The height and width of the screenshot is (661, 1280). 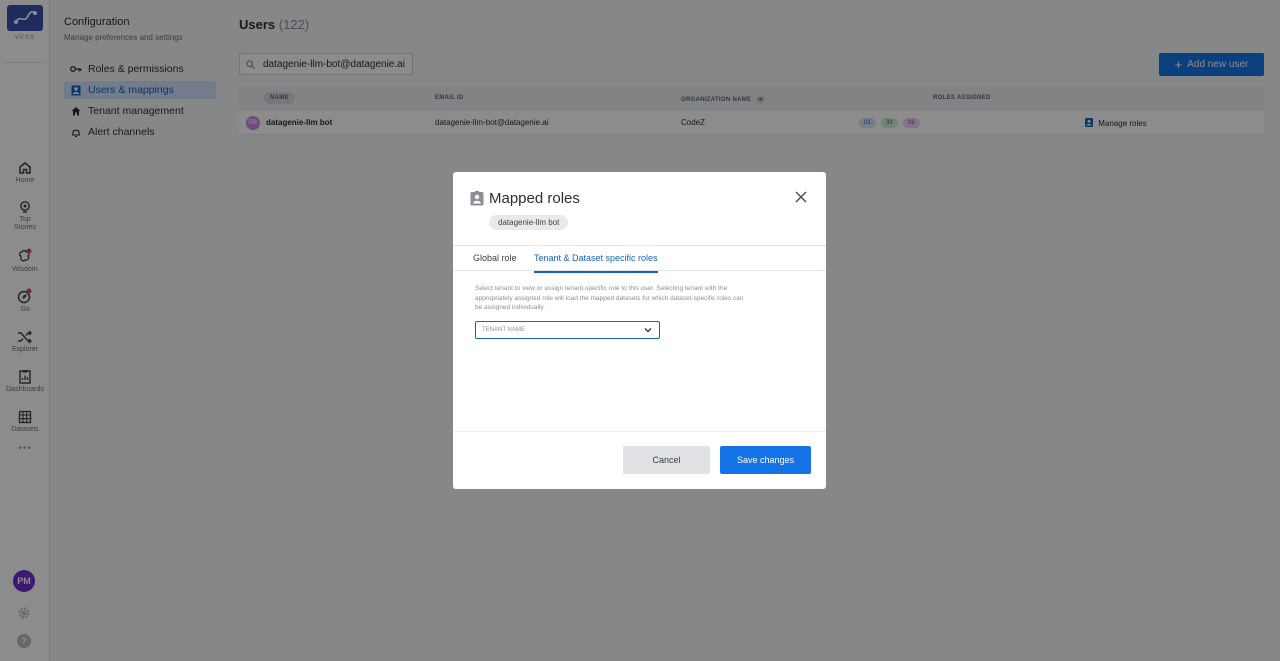 What do you see at coordinates (765, 460) in the screenshot?
I see `save-changes-button: Save changes` at bounding box center [765, 460].